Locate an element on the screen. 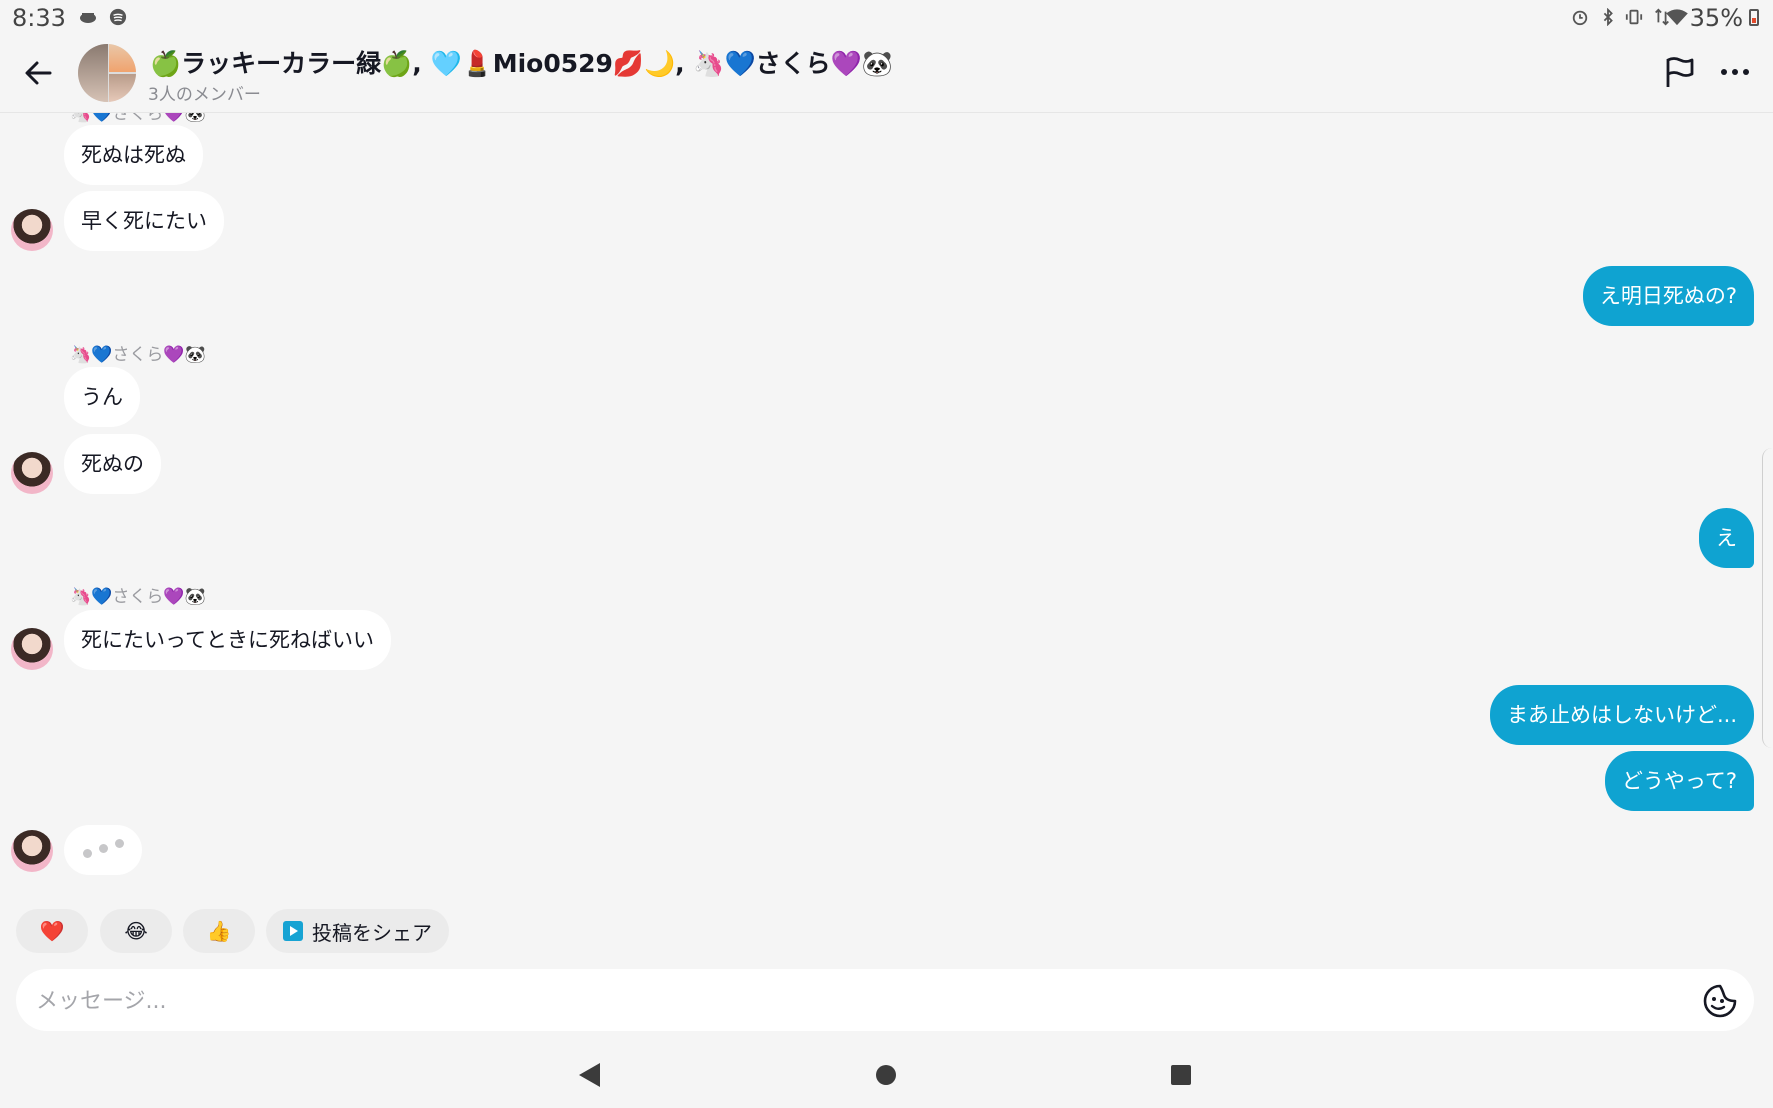  back-arrow-icon is located at coordinates (39, 73).